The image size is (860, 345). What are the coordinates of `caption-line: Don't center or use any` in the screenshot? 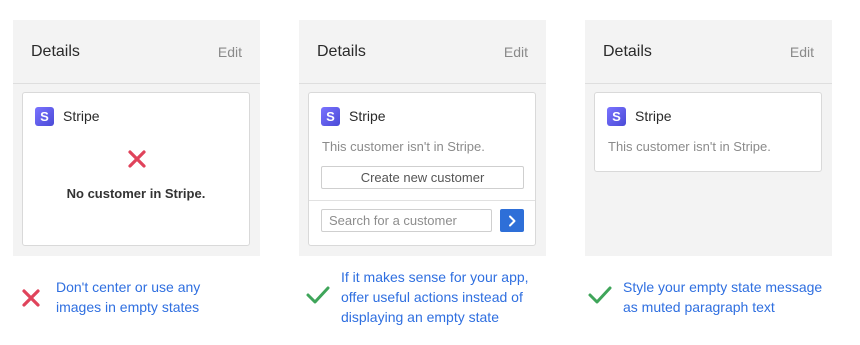 It's located at (128, 287).